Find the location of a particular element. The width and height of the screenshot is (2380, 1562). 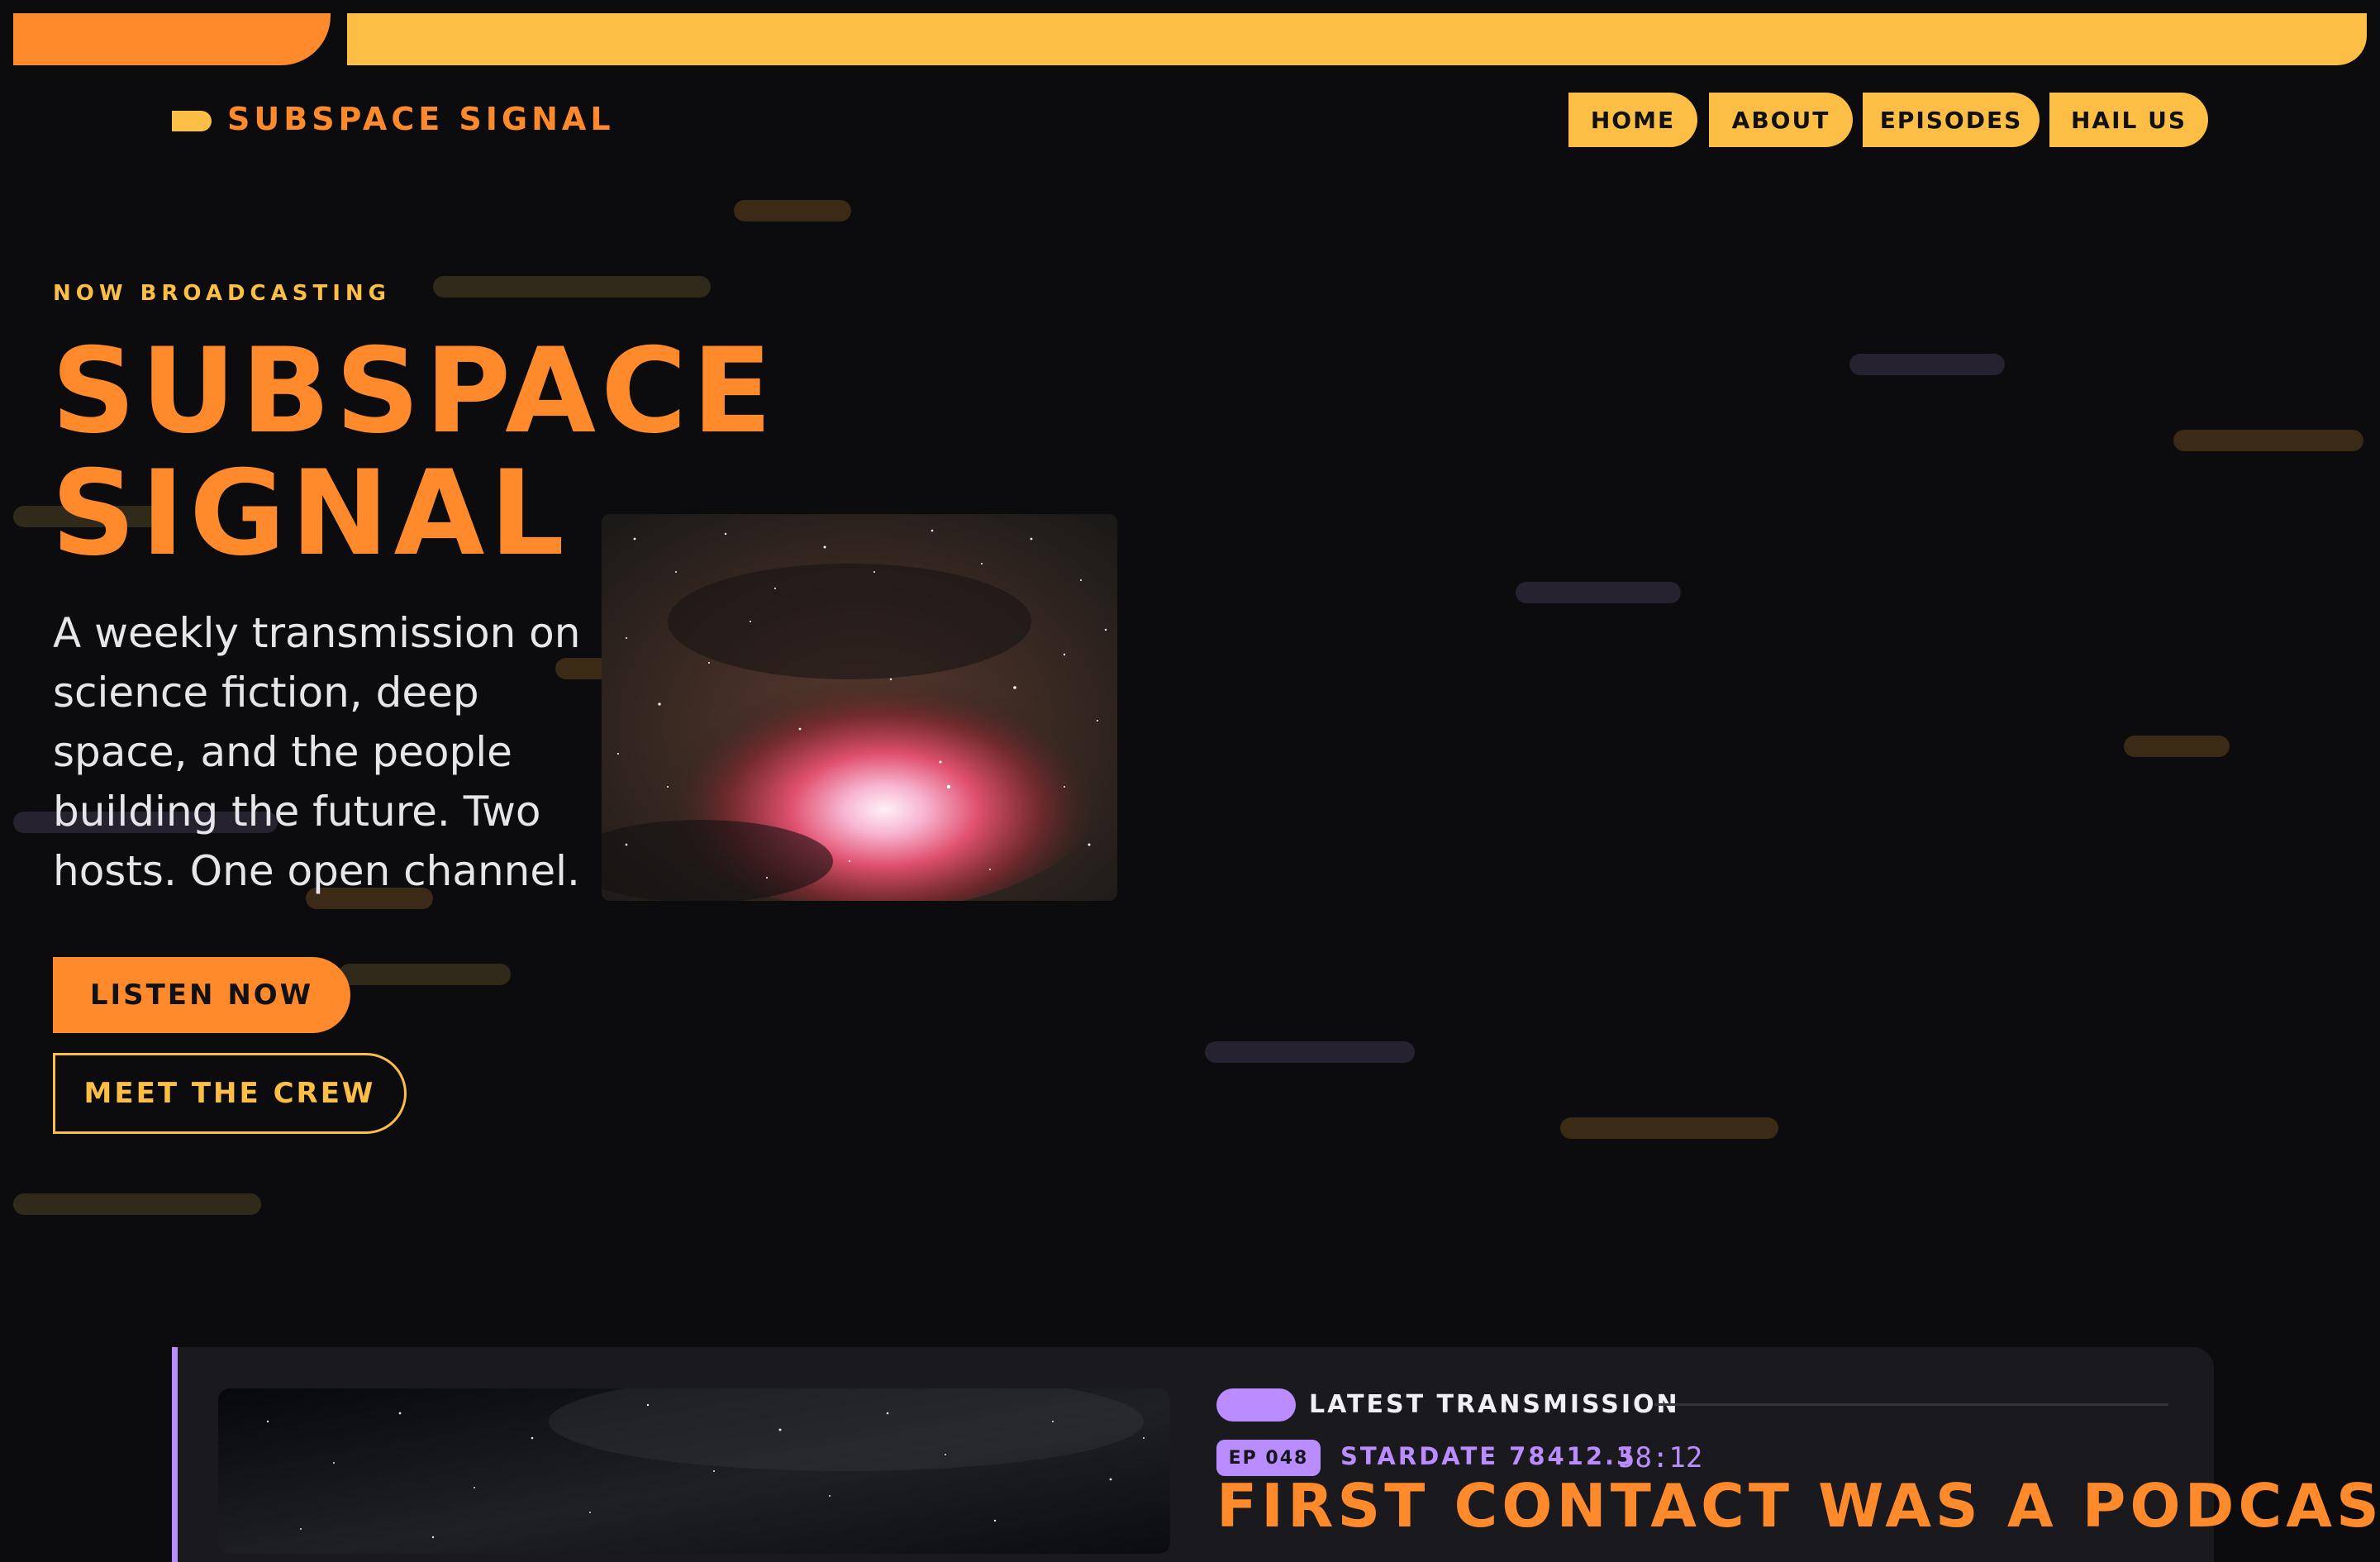

nav-home: HOME is located at coordinates (1632, 120).